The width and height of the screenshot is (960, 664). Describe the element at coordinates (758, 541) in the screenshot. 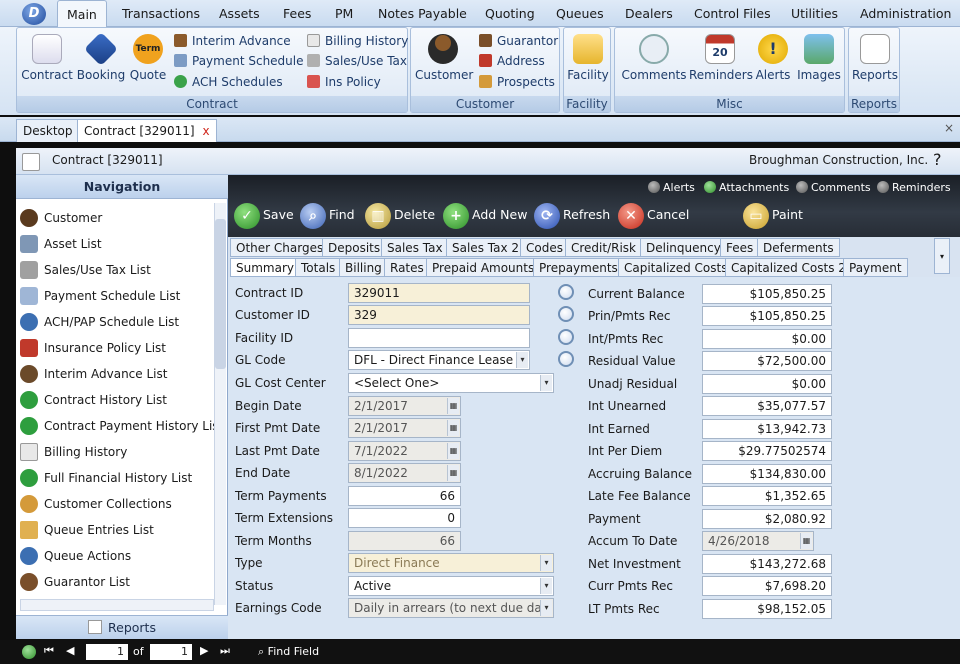

I see `accum-to-date-field: 4/26/2018 ▦` at that location.